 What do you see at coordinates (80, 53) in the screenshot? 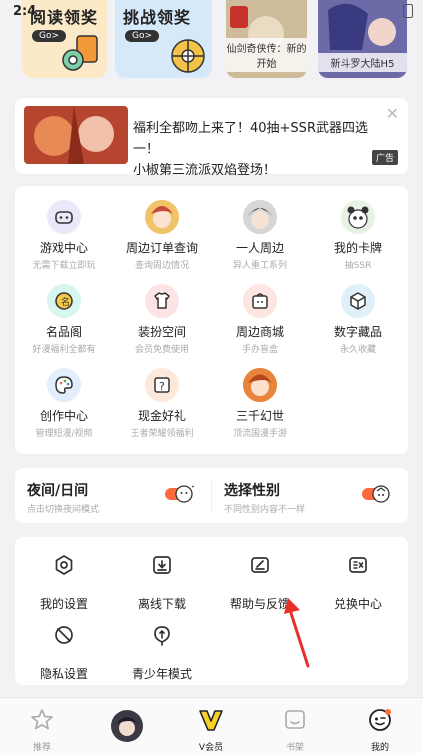
I see `book-target-icon` at bounding box center [80, 53].